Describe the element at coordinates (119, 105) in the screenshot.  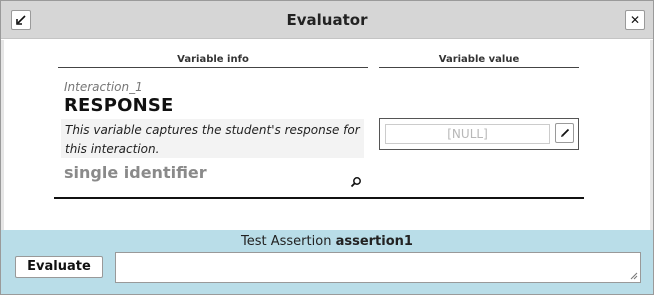
I see `variable-name: RESPONSE` at that location.